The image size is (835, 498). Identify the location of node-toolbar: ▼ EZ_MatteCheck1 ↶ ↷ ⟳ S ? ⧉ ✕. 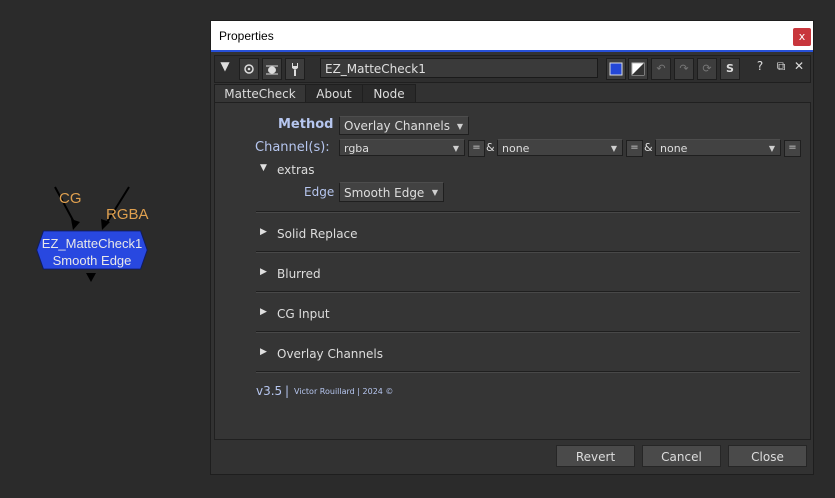
(512, 69).